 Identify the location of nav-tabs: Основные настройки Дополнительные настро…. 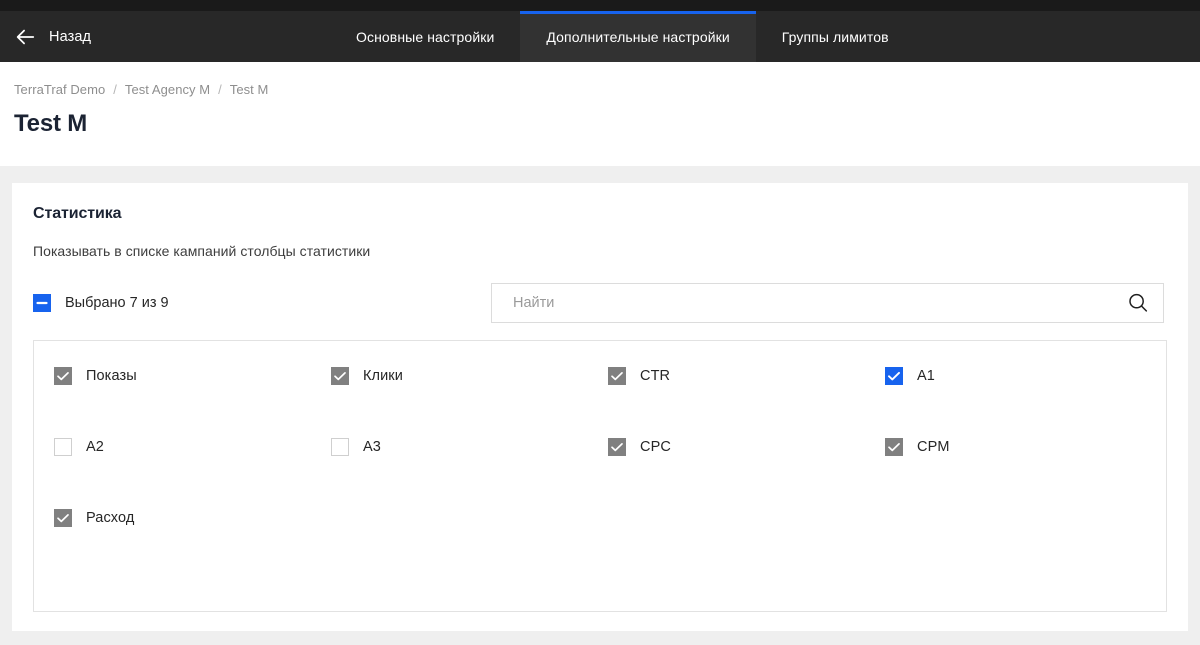
(622, 36).